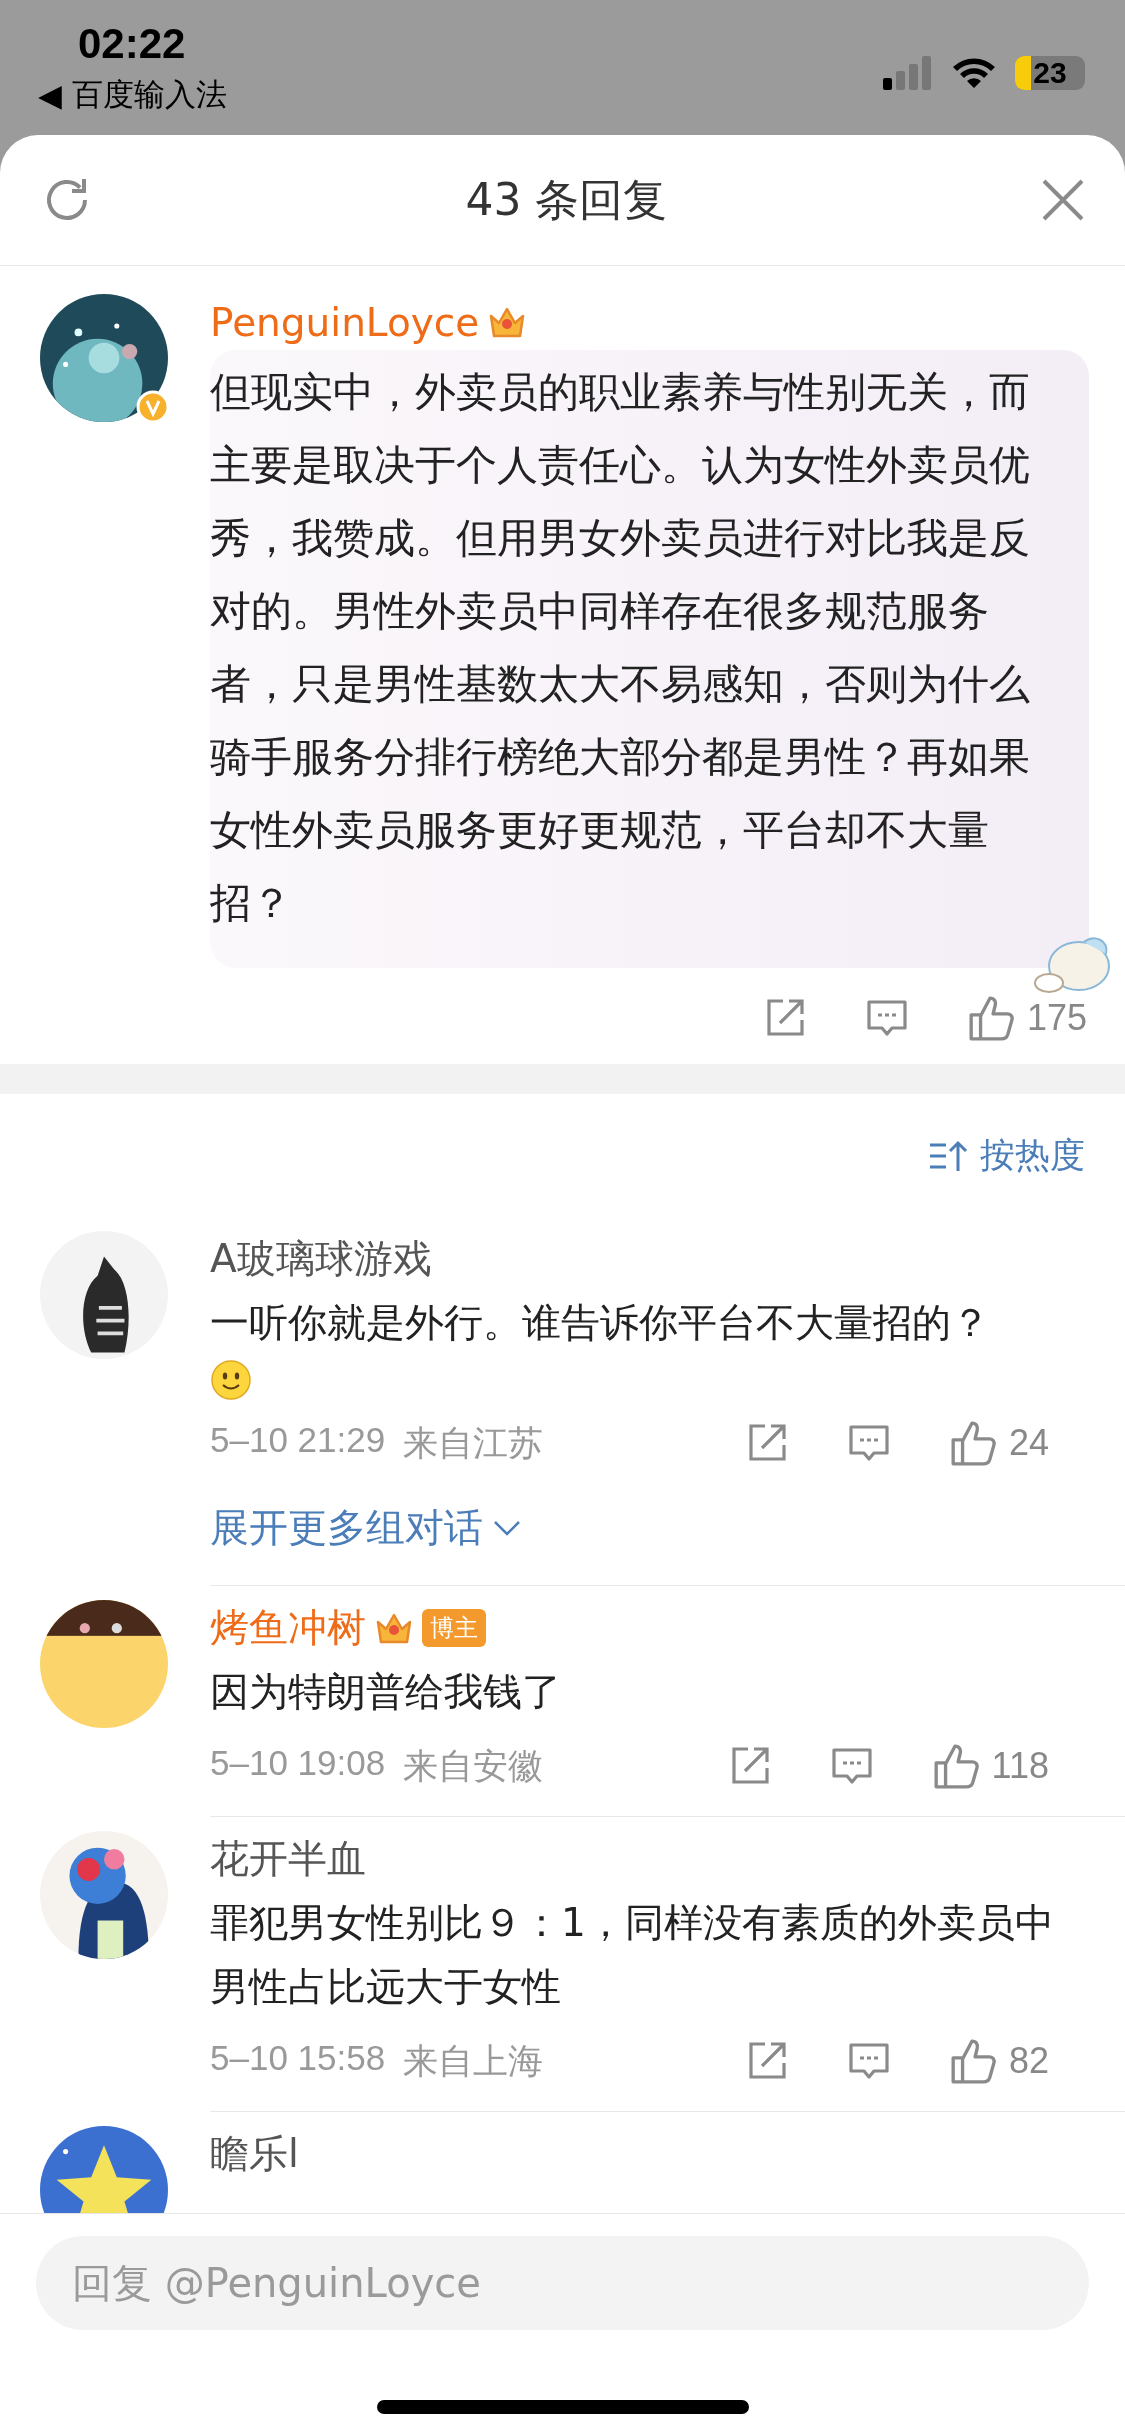 This screenshot has height=2436, width=1125. Describe the element at coordinates (998, 2061) in the screenshot. I see `like-button: 82` at that location.